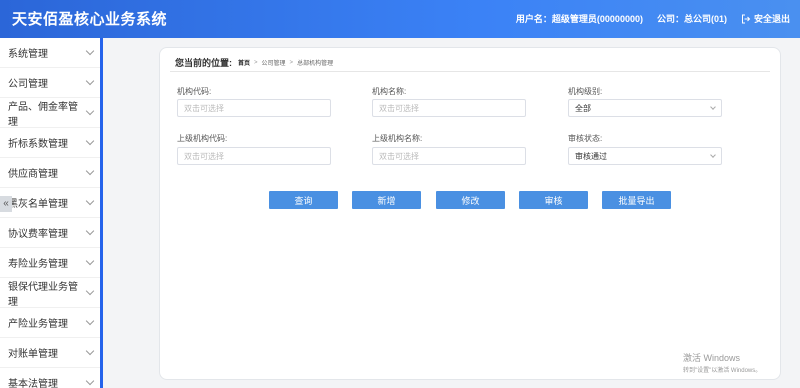 The image size is (800, 388). Describe the element at coordinates (449, 108) in the screenshot. I see `org-name-input: 双击可选择` at that location.